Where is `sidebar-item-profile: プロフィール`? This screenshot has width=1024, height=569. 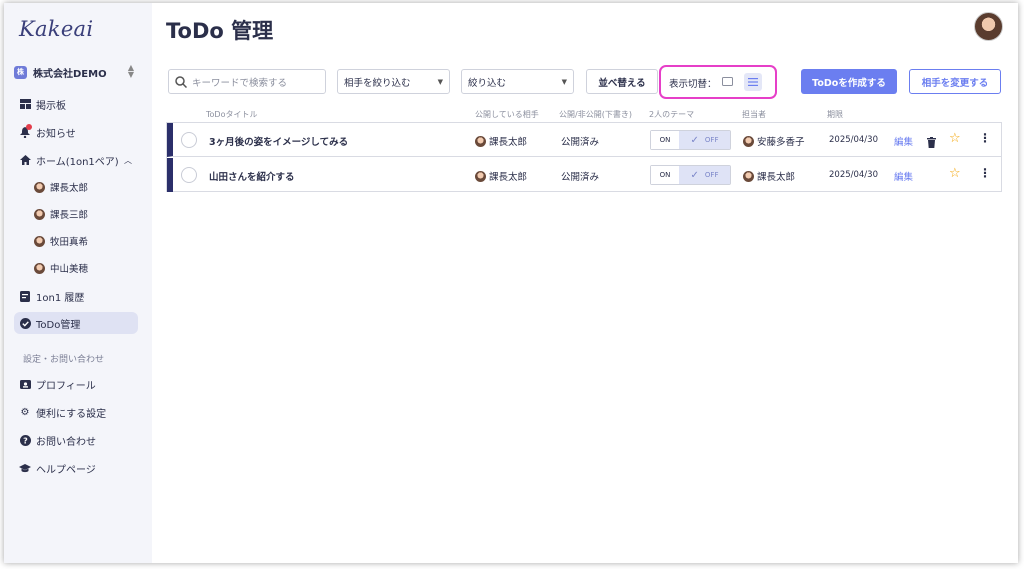 sidebar-item-profile: プロフィール is located at coordinates (76, 384).